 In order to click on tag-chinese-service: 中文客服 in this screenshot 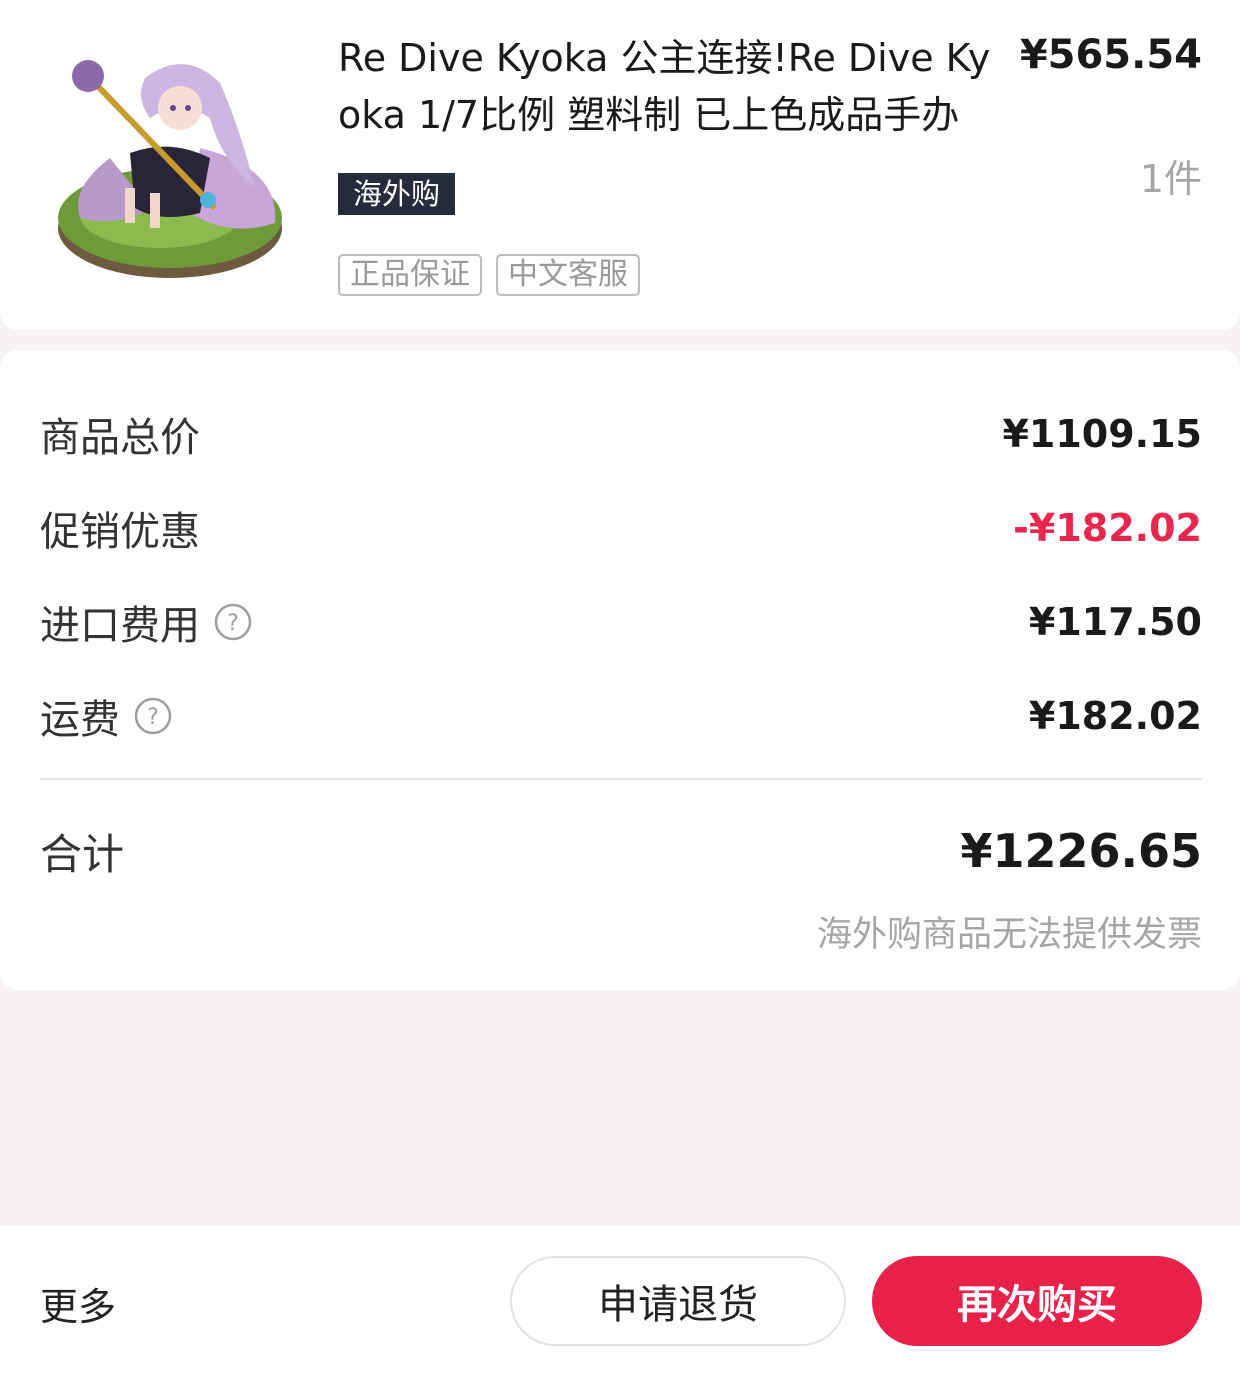, I will do `click(568, 275)`.